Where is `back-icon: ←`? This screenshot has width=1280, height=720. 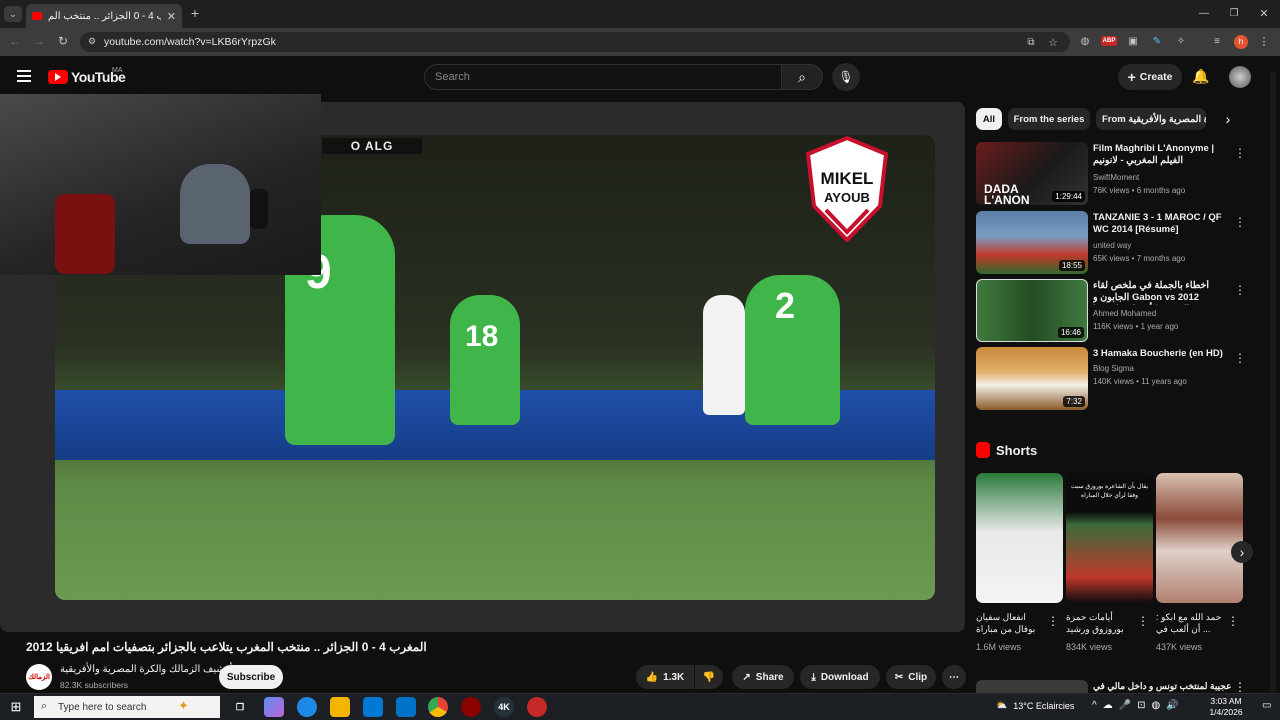
back-icon: ← is located at coordinates (15, 41).